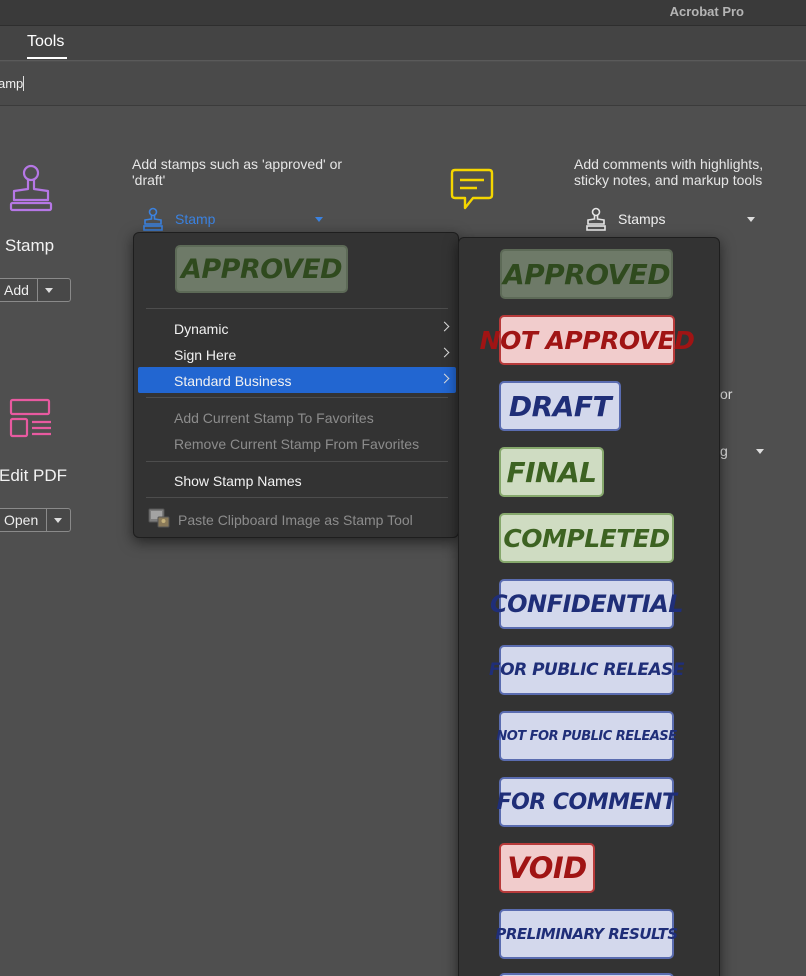 Image resolution: width=806 pixels, height=976 pixels. I want to click on search-value: amp, so click(12, 83).